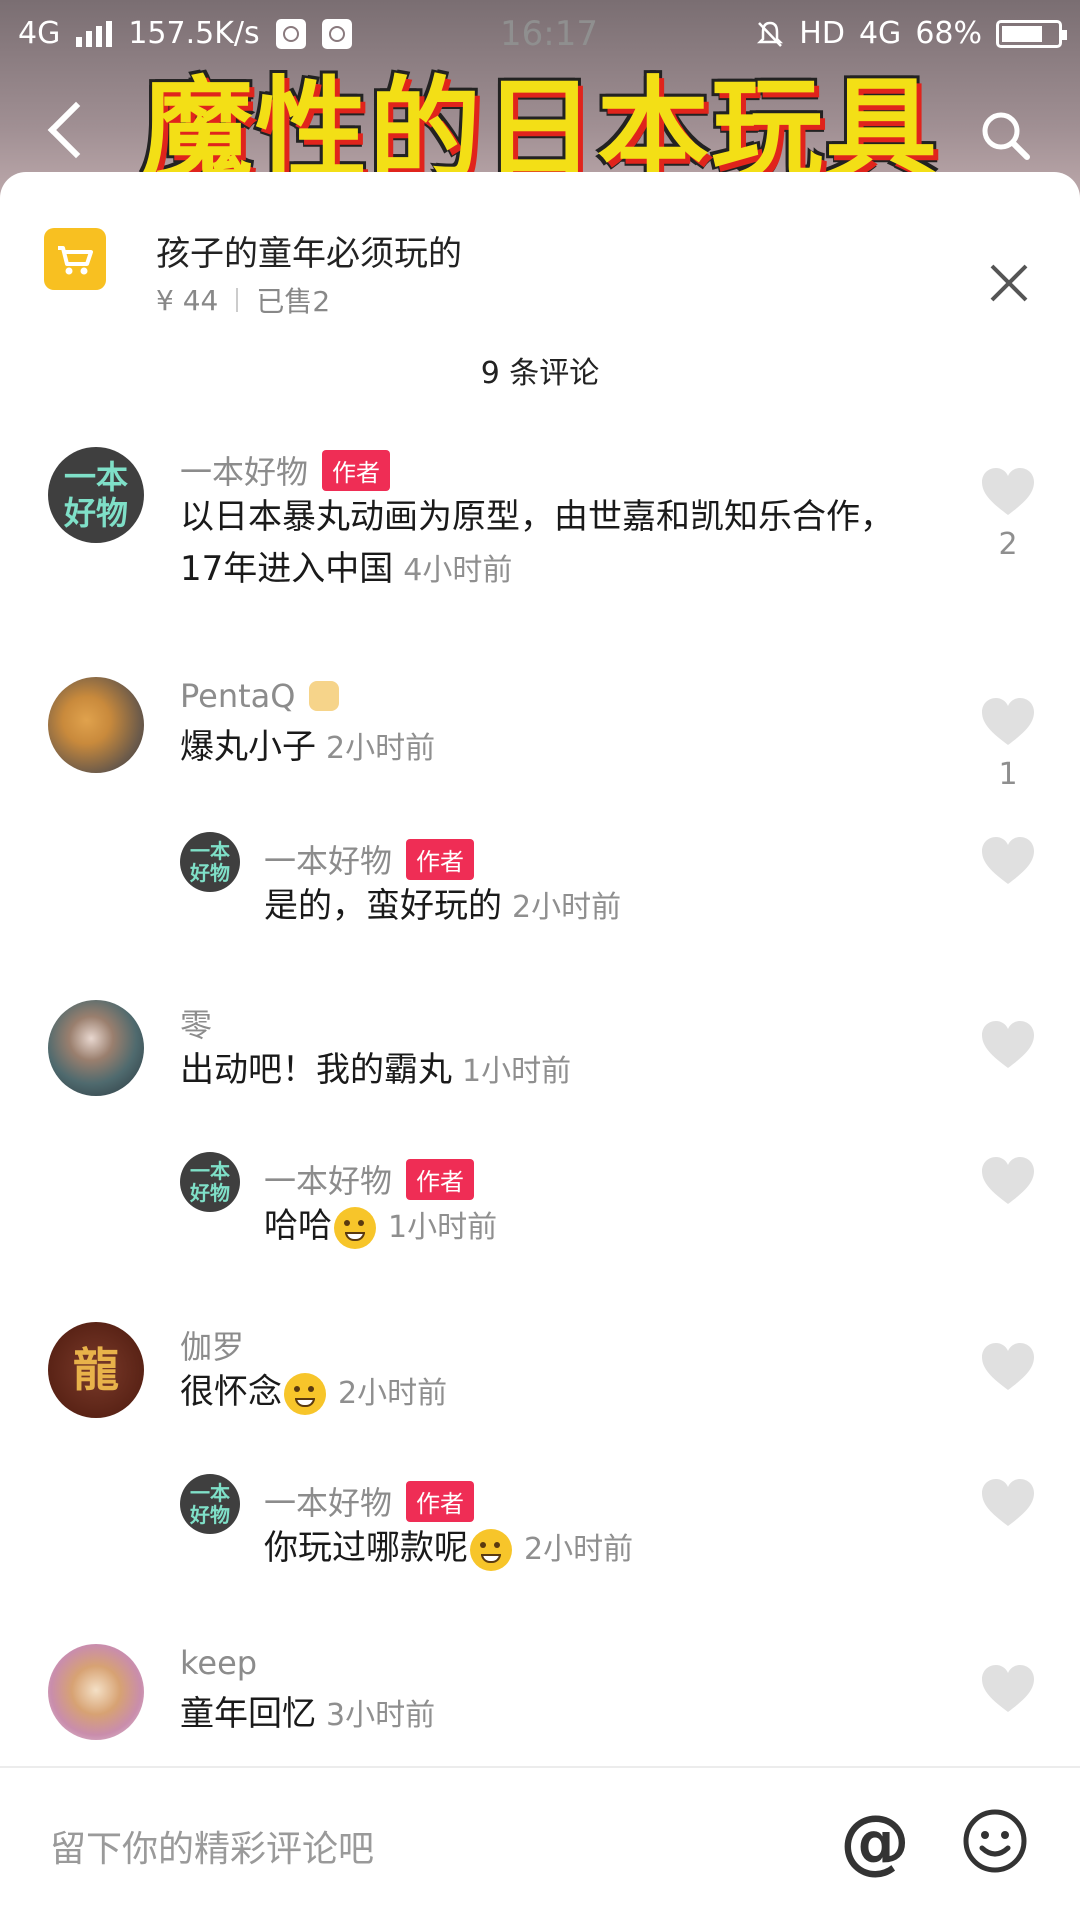 This screenshot has height=1922, width=1080. Describe the element at coordinates (550, 1393) in the screenshot. I see `comment-text: 很怀念 2小时前` at that location.